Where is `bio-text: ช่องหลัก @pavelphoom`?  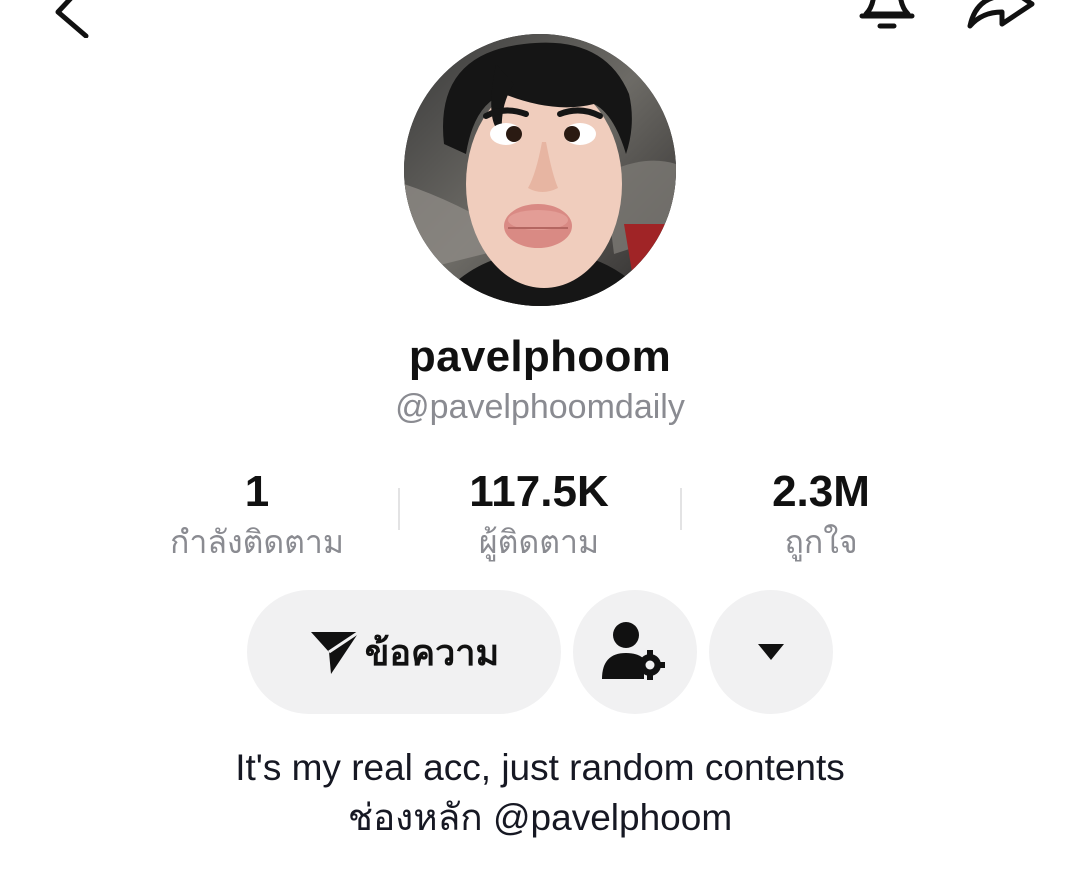 bio-text: ช่องหลัก @pavelphoom is located at coordinates (540, 817).